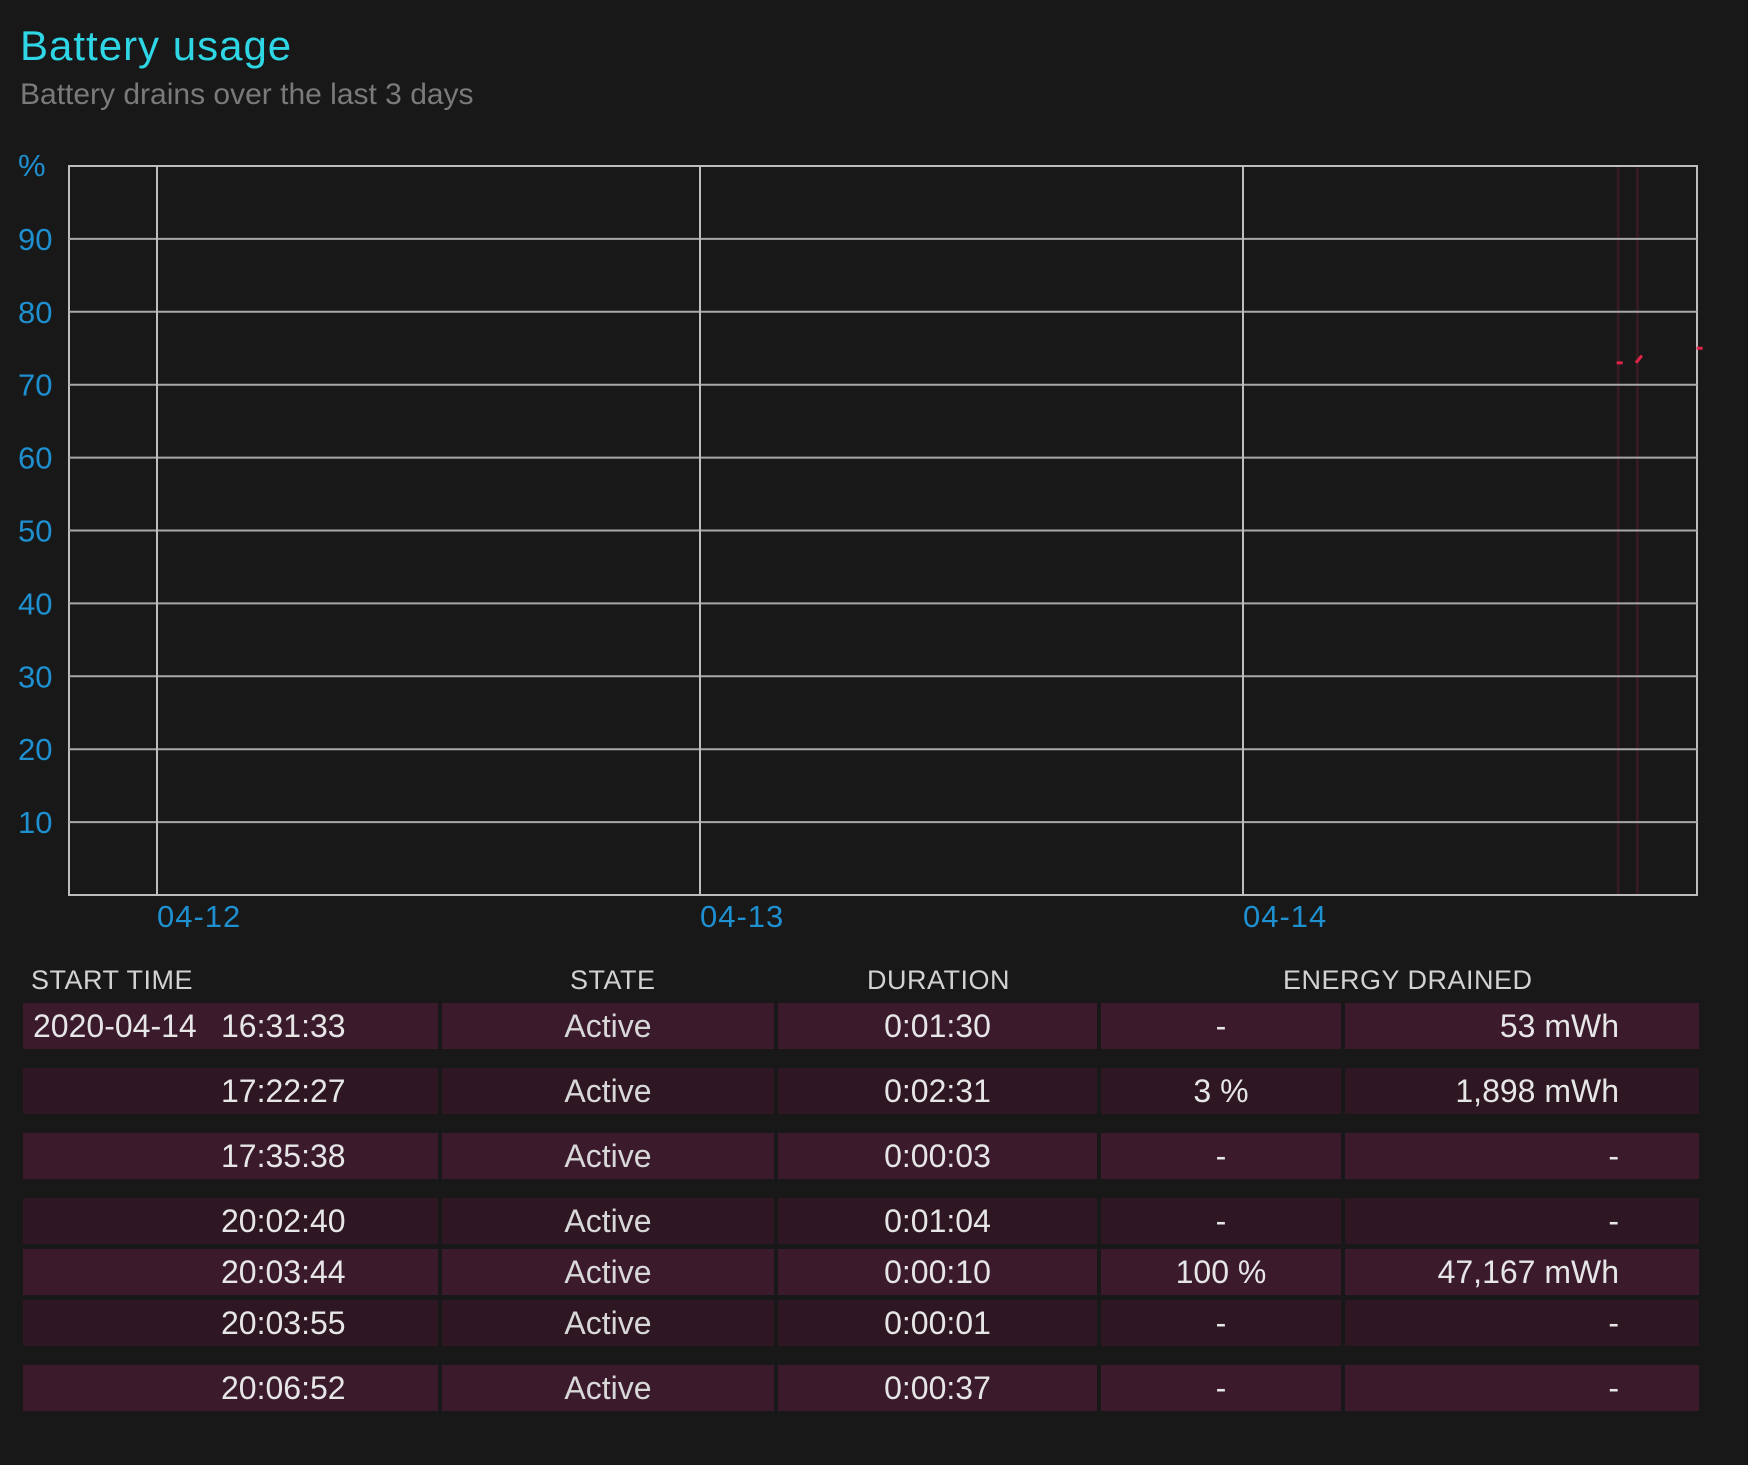 Image resolution: width=1748 pixels, height=1465 pixels. Describe the element at coordinates (35, 458) in the screenshot. I see `y-tick-label: 60` at that location.